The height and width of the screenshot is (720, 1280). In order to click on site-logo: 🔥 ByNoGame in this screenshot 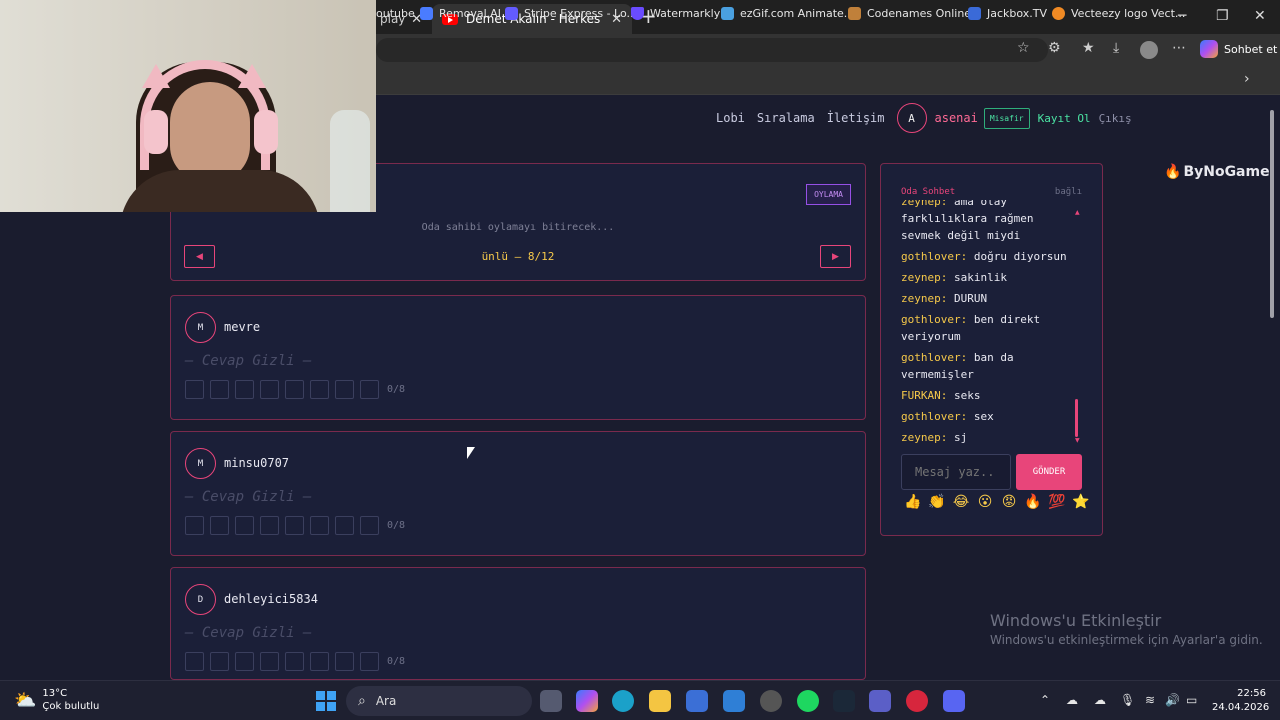, I will do `click(1217, 172)`.